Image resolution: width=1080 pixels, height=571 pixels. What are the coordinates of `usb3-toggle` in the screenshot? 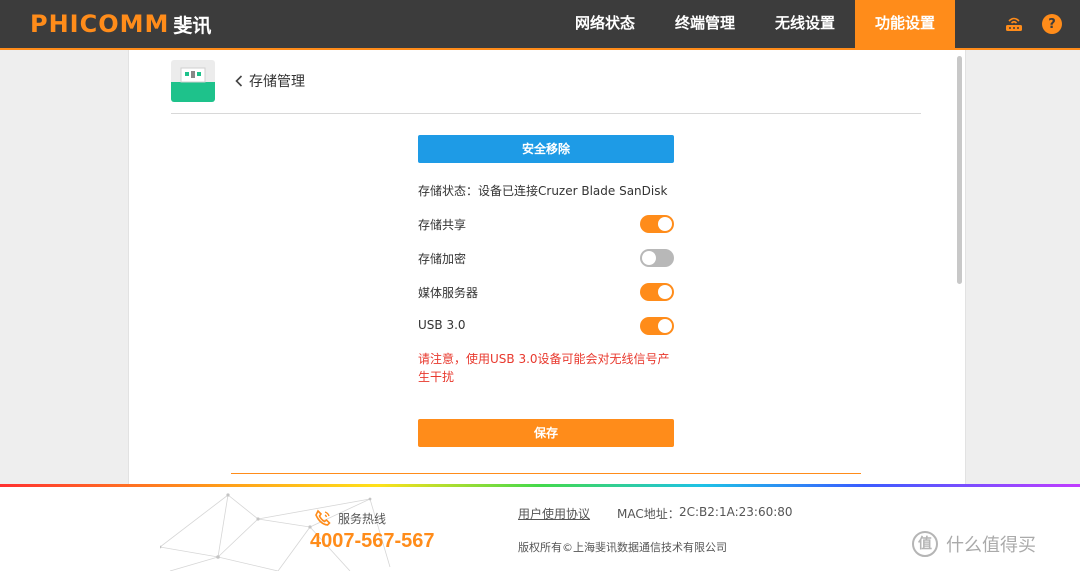 It's located at (657, 326).